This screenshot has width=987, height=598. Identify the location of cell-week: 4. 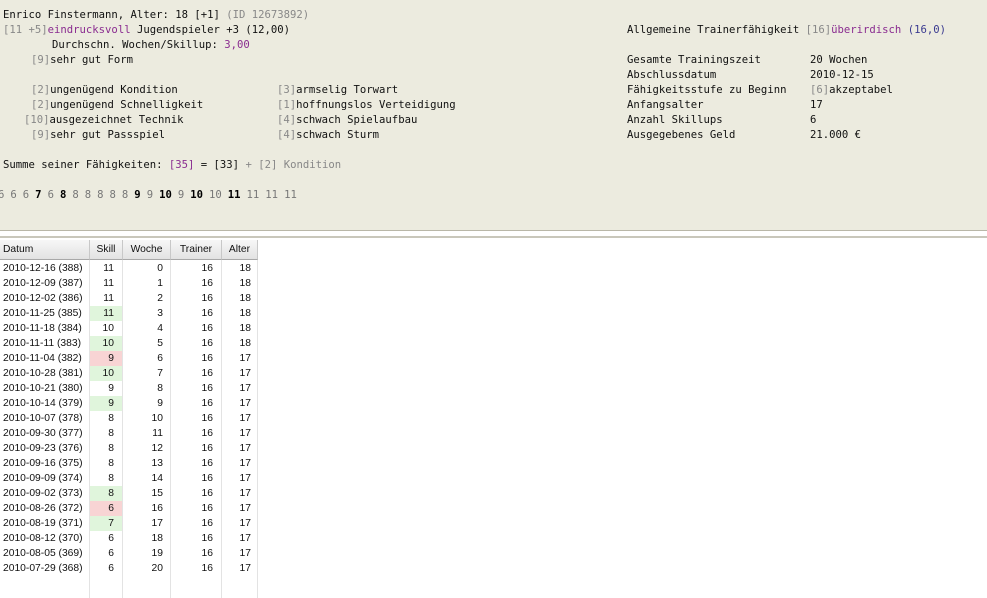
(147, 328).